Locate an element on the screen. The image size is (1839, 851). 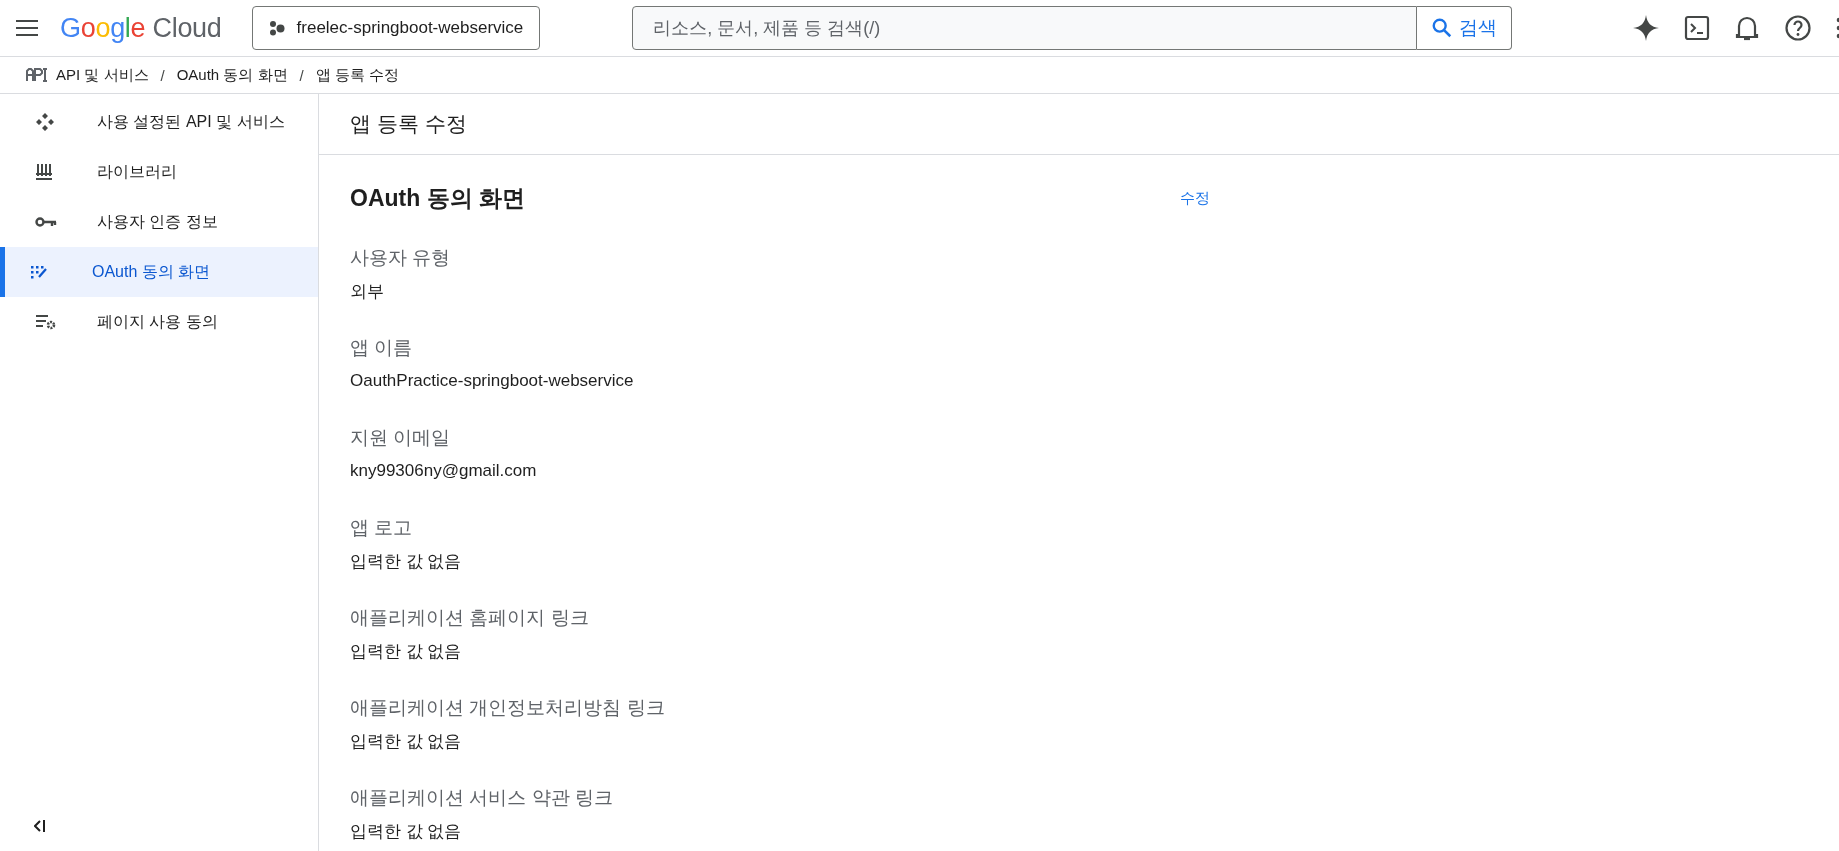
search-button: 검색 is located at coordinates (1465, 28).